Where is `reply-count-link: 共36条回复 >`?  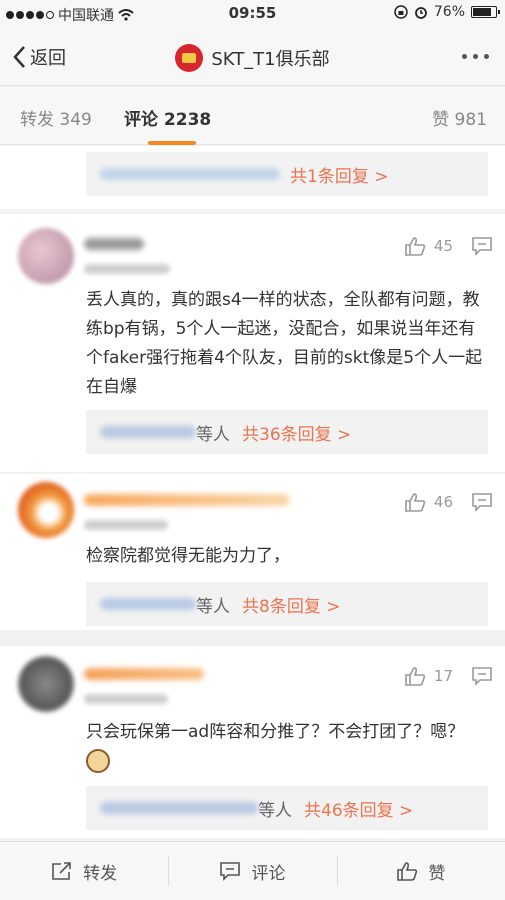 reply-count-link: 共36条回复 > is located at coordinates (296, 432).